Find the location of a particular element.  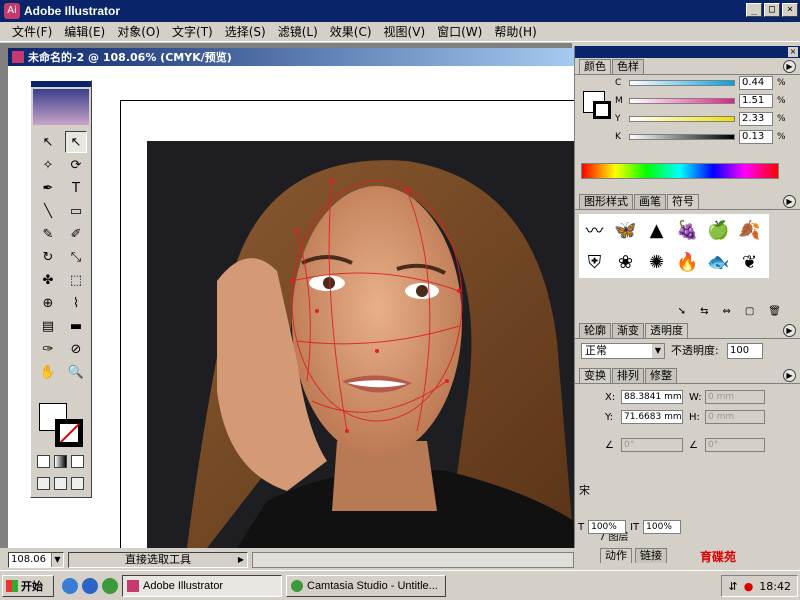

symbol-item: 🐟 is located at coordinates (718, 262).